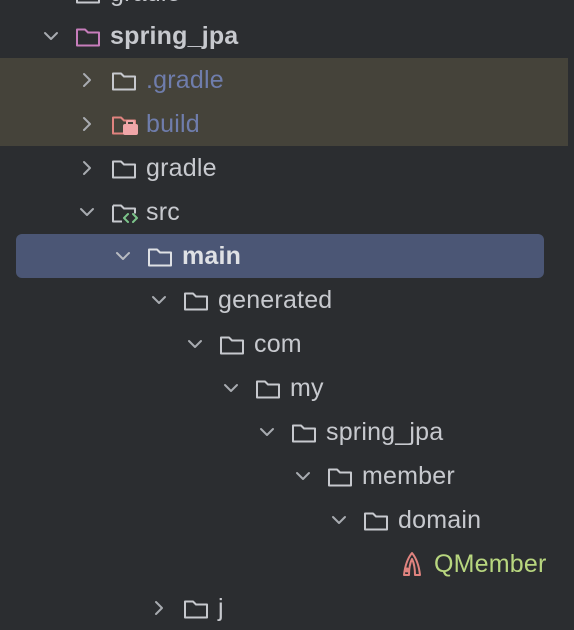 This screenshot has height=630, width=574. I want to click on tree-item-label: my, so click(307, 387).